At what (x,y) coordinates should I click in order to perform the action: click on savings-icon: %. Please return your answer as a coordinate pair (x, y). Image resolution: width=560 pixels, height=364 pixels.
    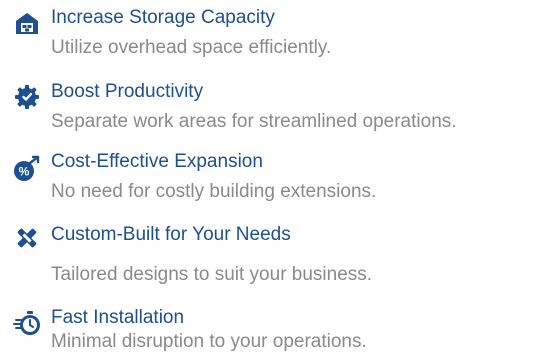
    Looking at the image, I should click on (27, 169).